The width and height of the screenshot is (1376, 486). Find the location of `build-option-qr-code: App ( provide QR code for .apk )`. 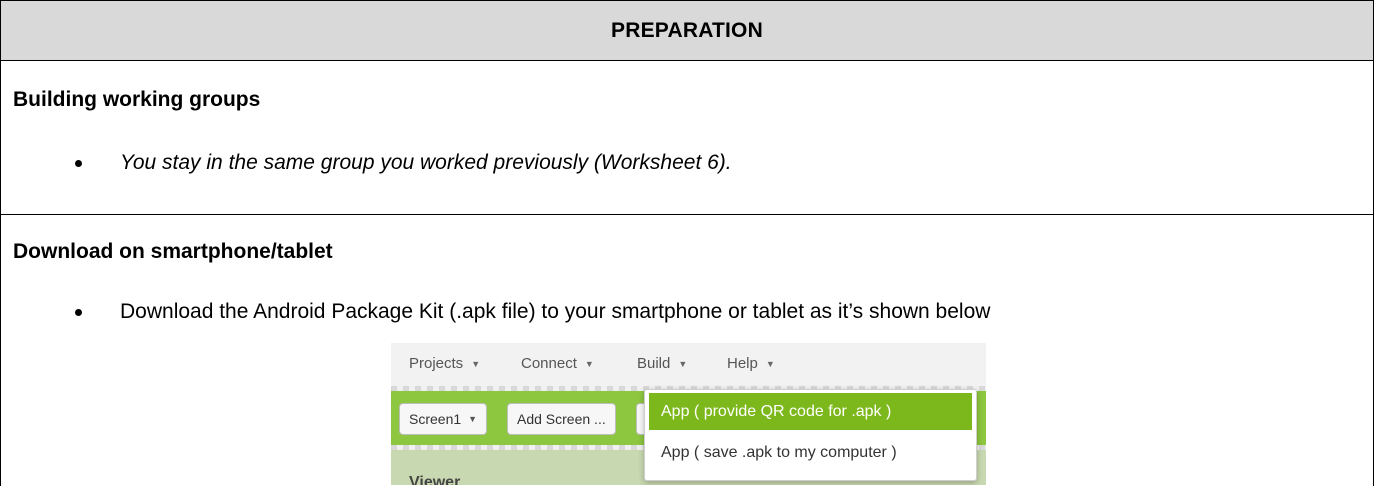

build-option-qr-code: App ( provide QR code for .apk ) is located at coordinates (810, 411).